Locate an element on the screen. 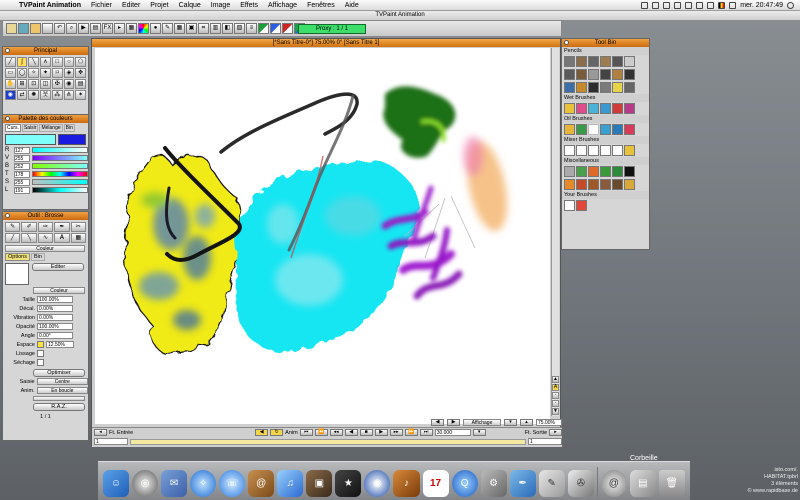 The height and width of the screenshot is (500, 800). brush-options-icon: ≡ is located at coordinates (251, 28).